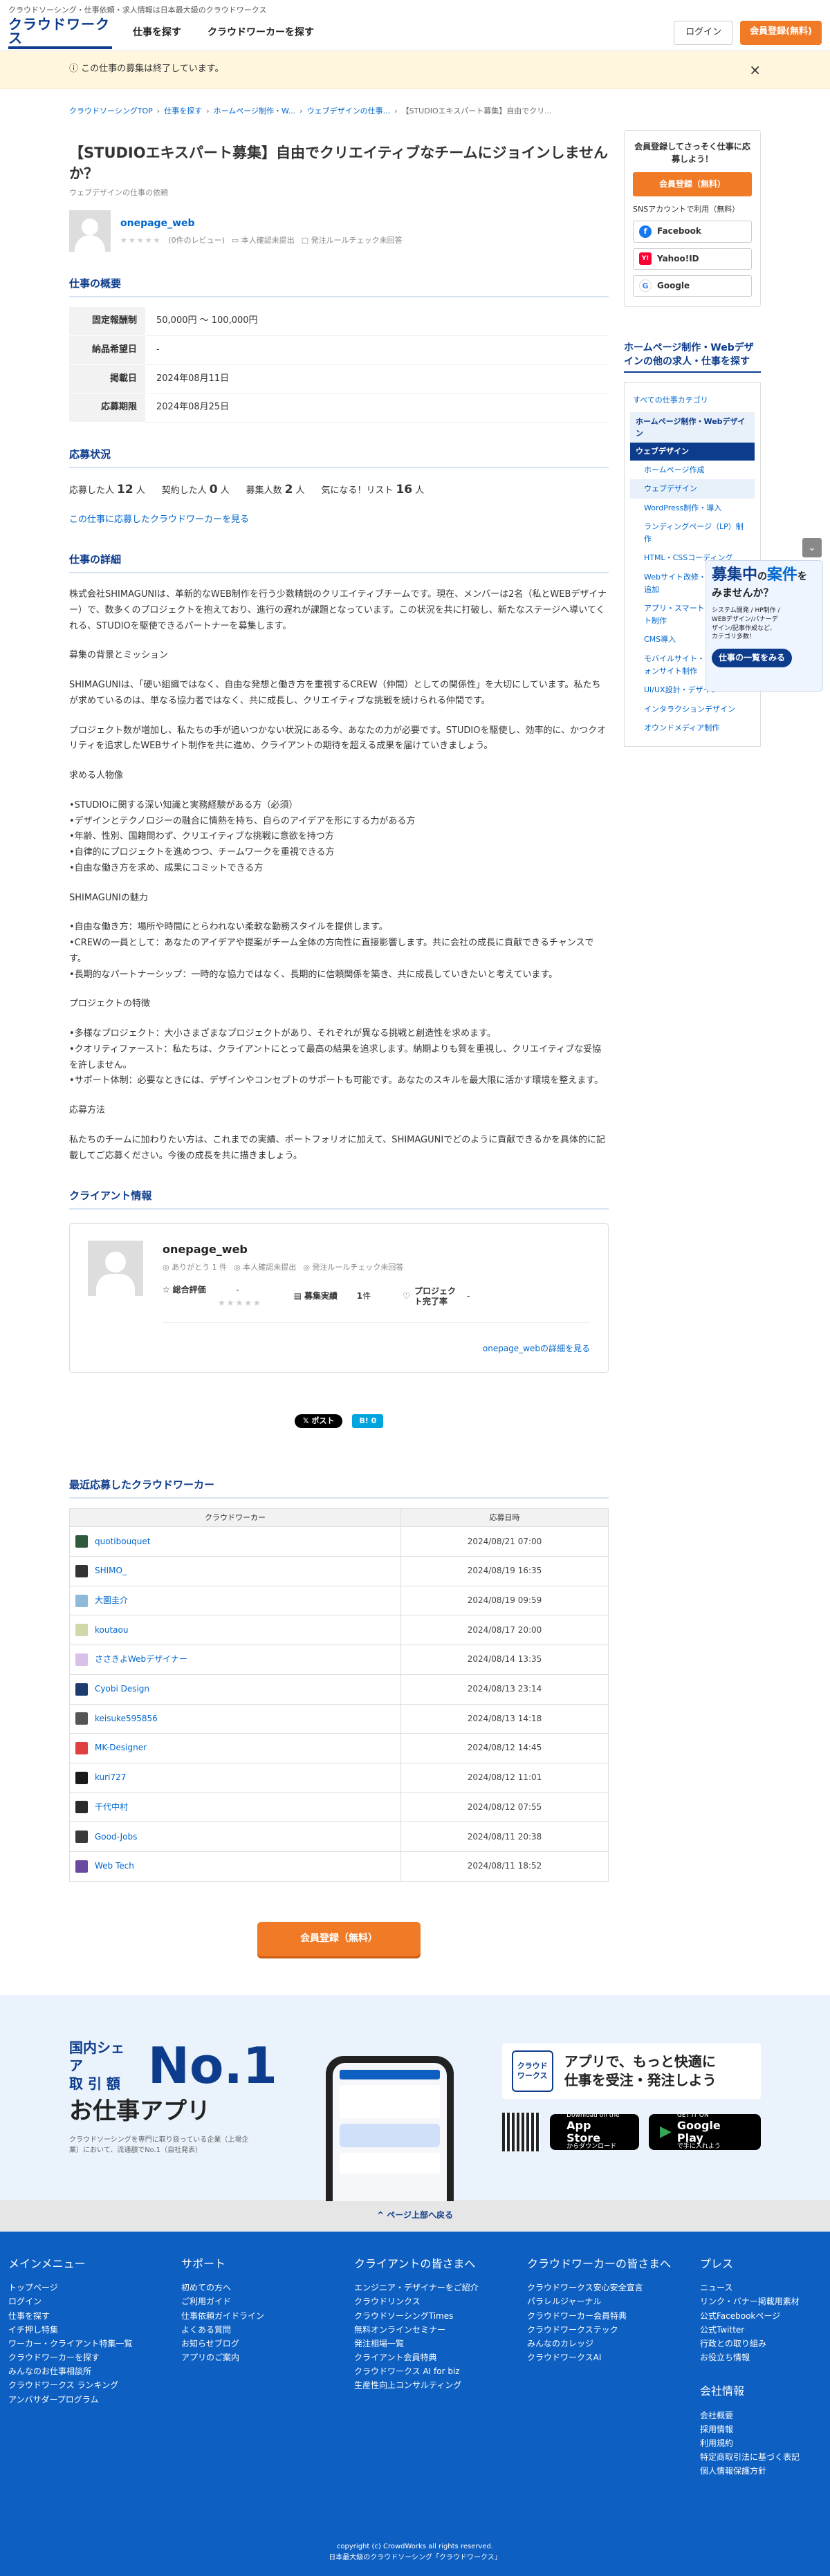 This screenshot has width=830, height=2576. Describe the element at coordinates (755, 70) in the screenshot. I see `close-icon: ×` at that location.